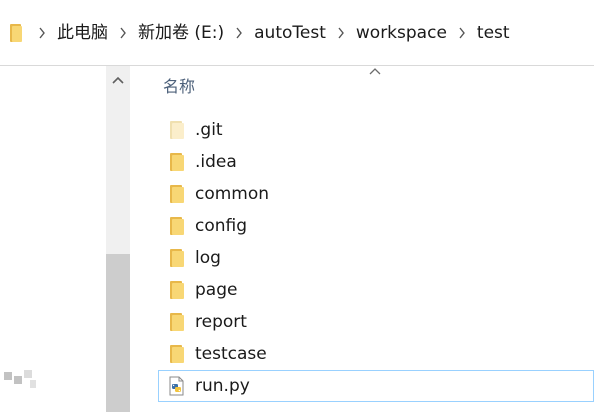 The width and height of the screenshot is (594, 412). I want to click on list-item-idea: .idea, so click(376, 162).